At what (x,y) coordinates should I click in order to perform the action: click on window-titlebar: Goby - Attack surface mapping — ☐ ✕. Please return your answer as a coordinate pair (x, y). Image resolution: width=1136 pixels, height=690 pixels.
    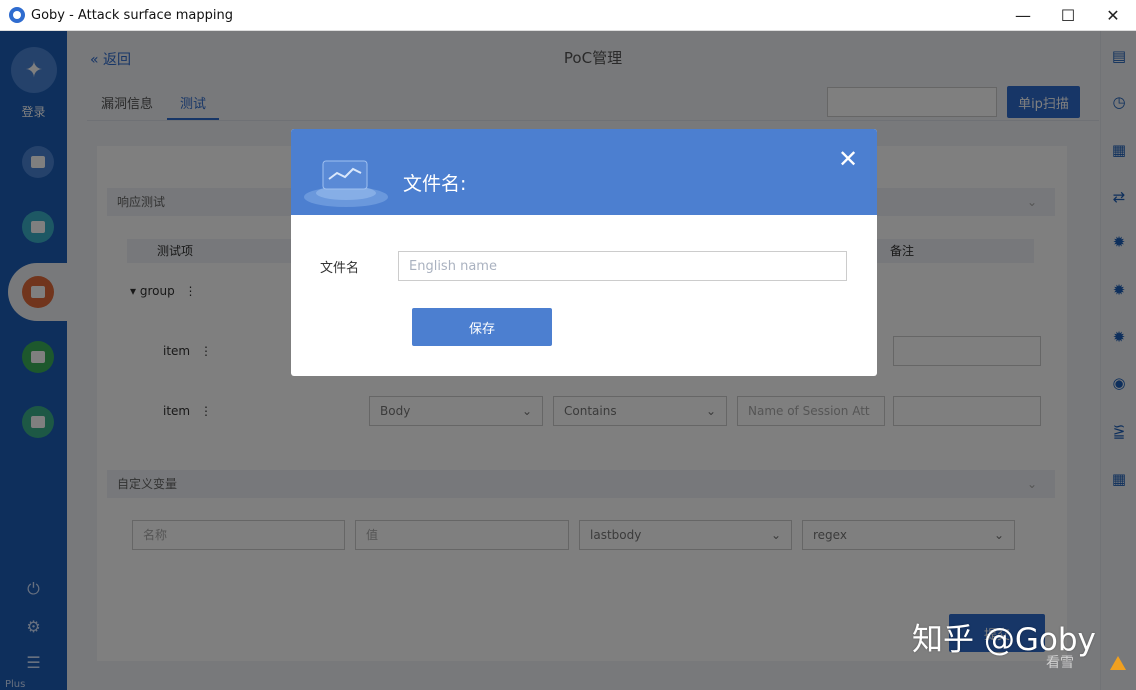
    Looking at the image, I should click on (568, 15).